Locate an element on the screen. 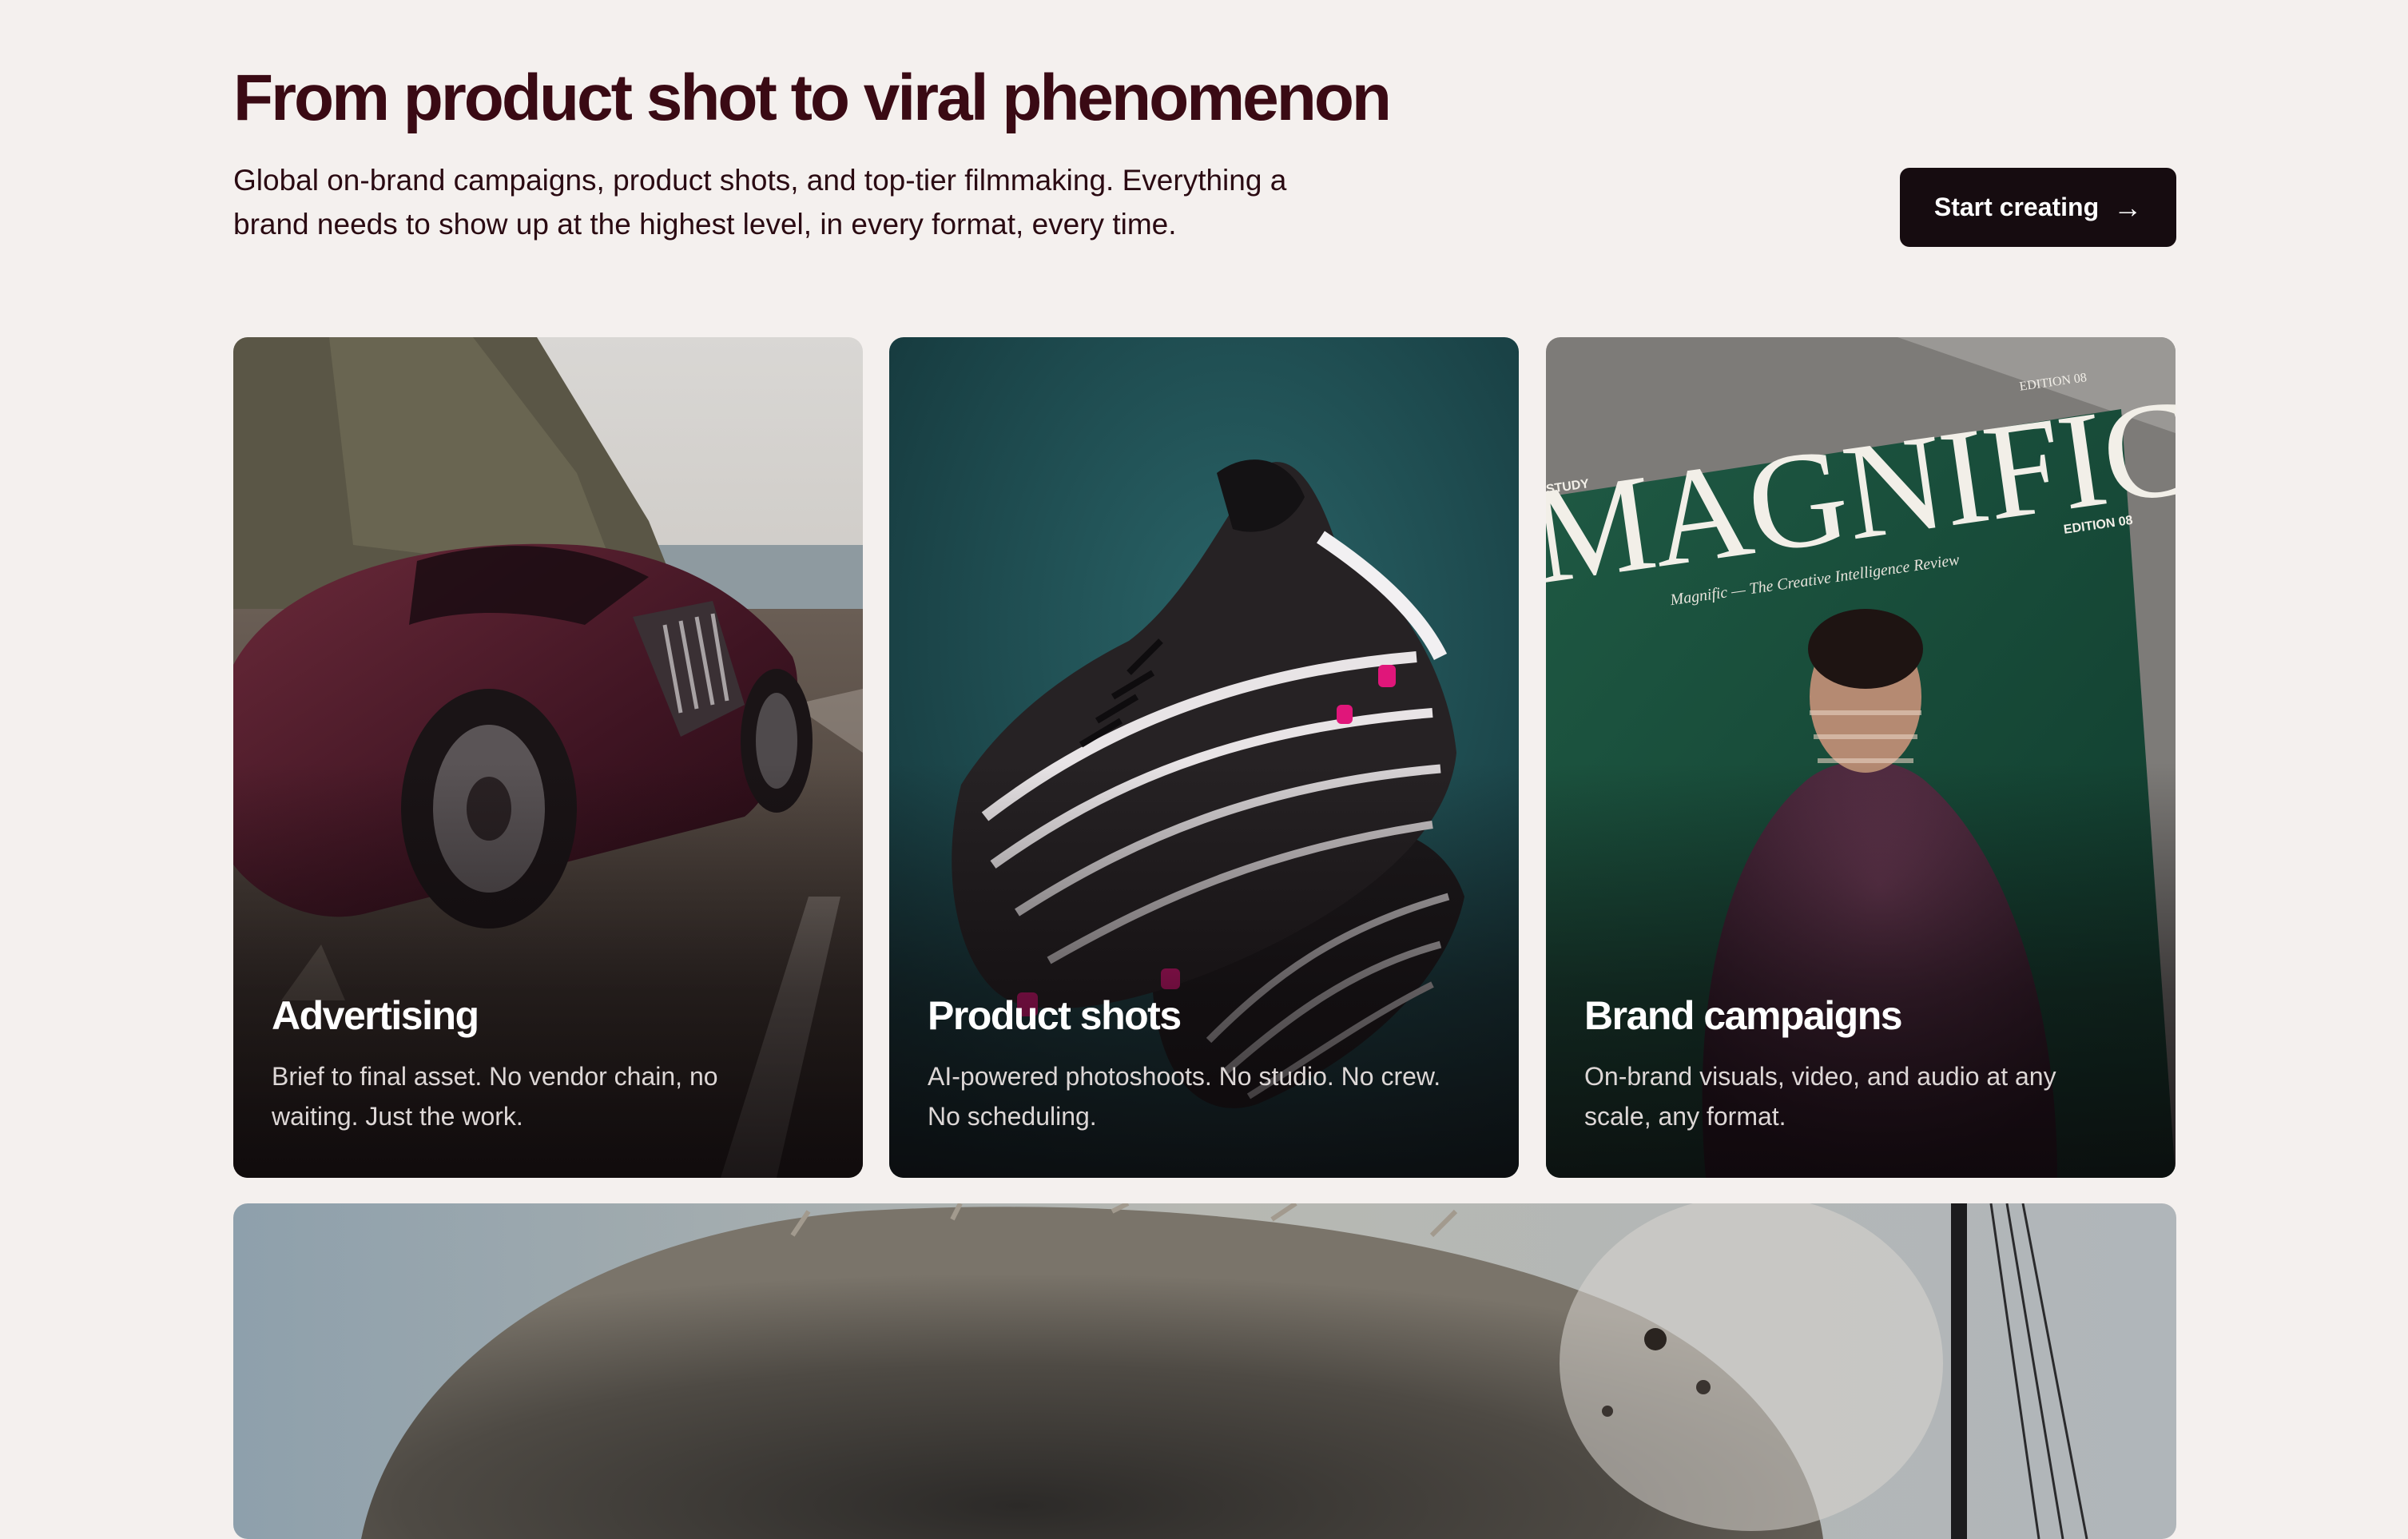 The width and height of the screenshot is (2408, 1539). card-title: Brand campaigns is located at coordinates (1743, 1015).